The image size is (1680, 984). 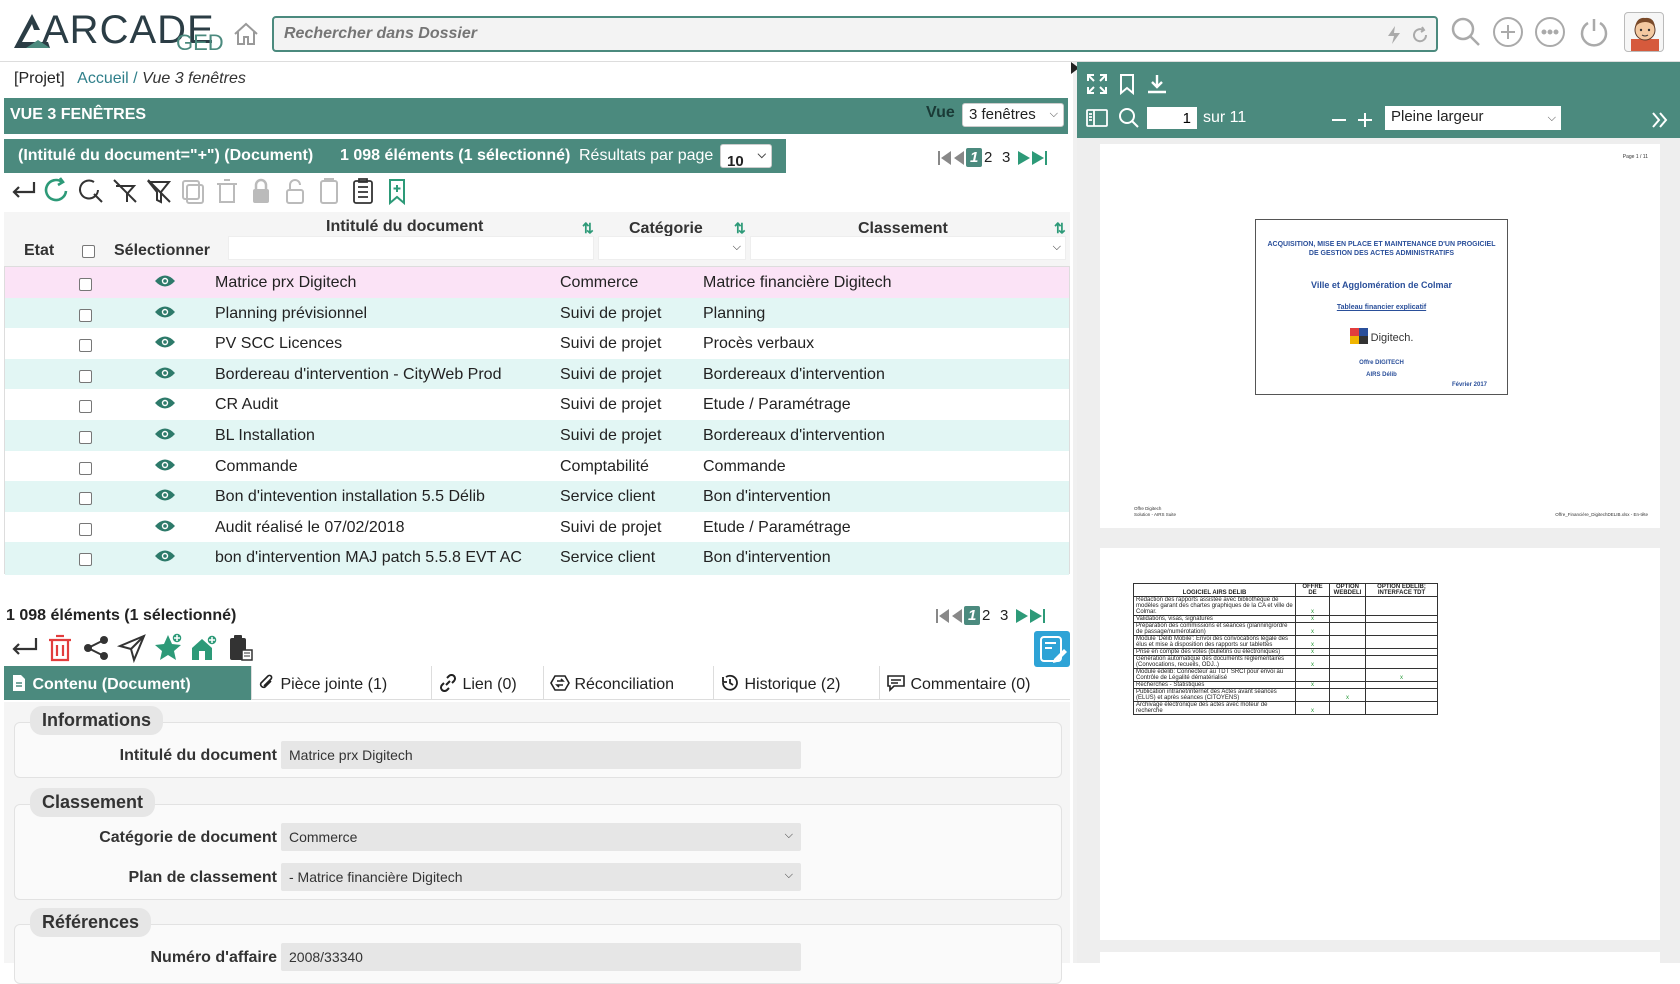 I want to click on more-icon, so click(x=1550, y=32).